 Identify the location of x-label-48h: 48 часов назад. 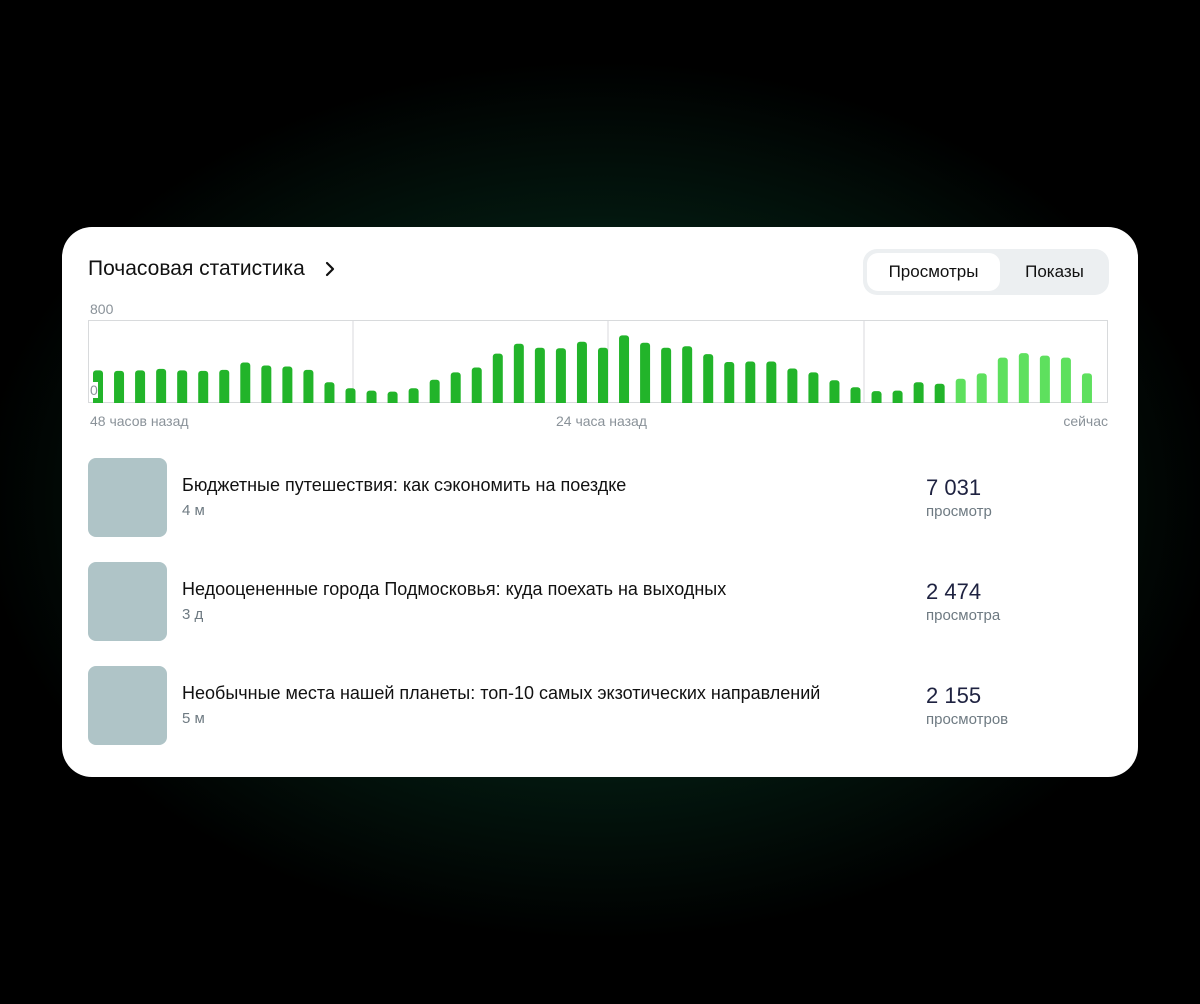
(139, 421).